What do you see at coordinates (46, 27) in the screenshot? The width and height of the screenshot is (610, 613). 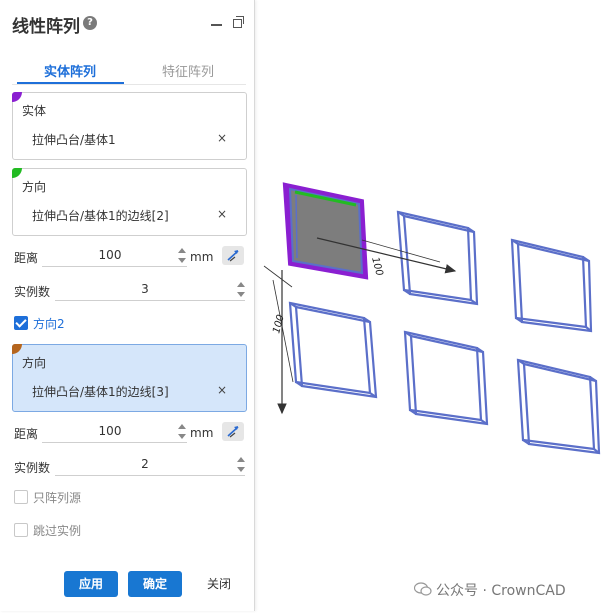 I see `panel-title: 线性阵列` at bounding box center [46, 27].